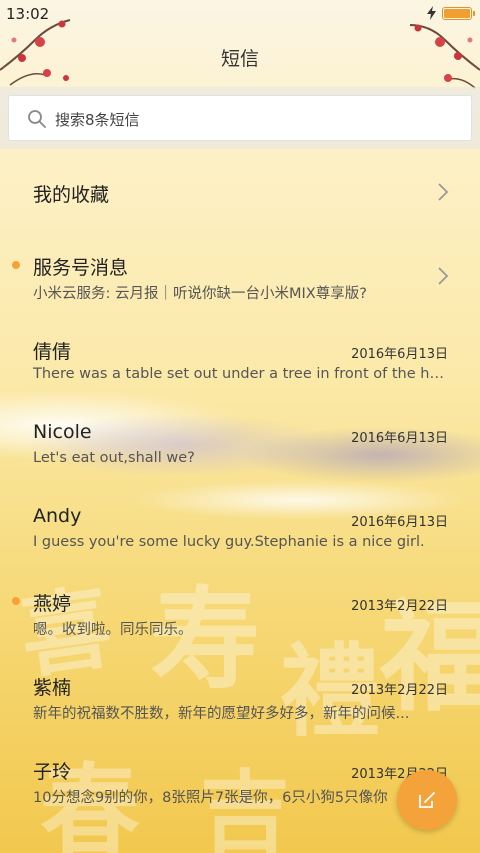 The height and width of the screenshot is (853, 480). Describe the element at coordinates (240, 14) in the screenshot. I see `status-bar: 13:02` at that location.